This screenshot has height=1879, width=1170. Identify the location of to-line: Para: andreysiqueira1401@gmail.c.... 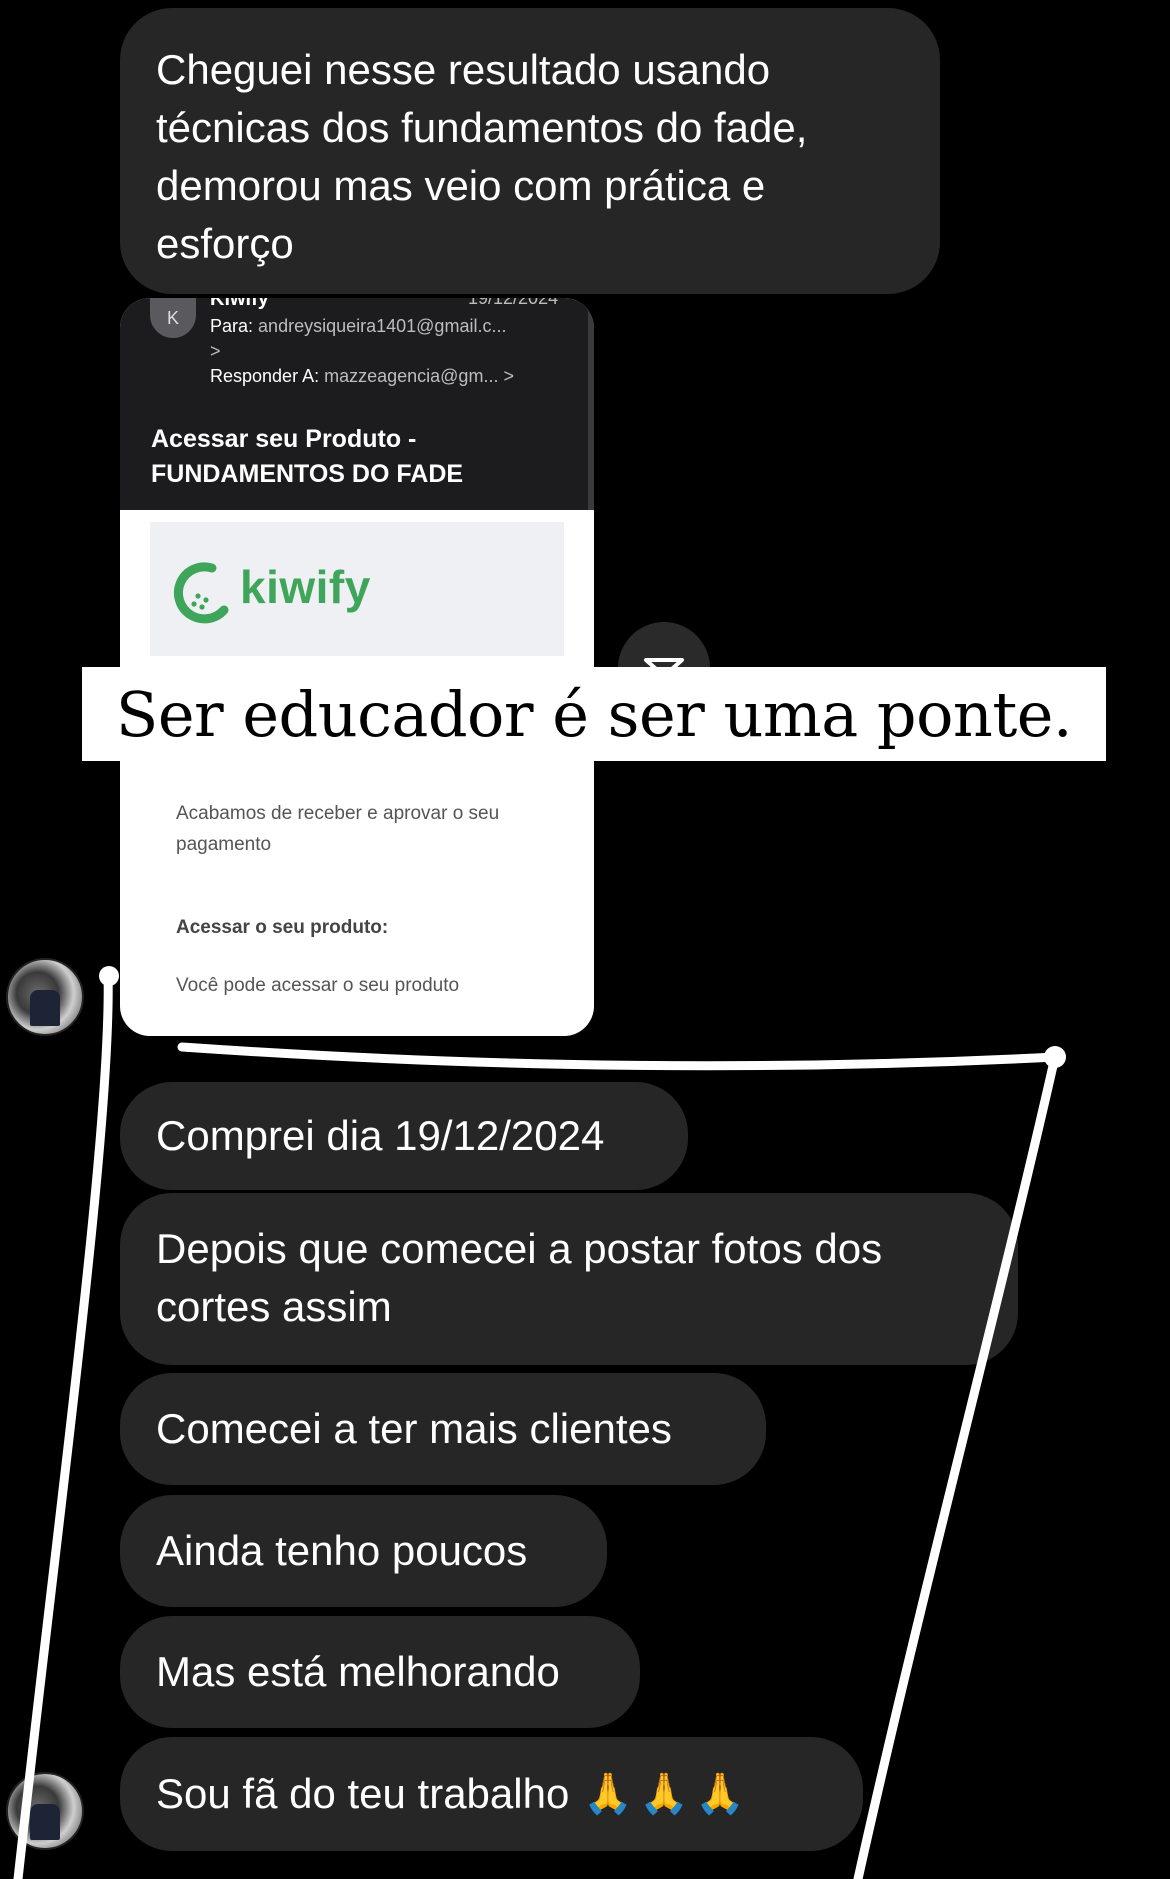
(358, 326).